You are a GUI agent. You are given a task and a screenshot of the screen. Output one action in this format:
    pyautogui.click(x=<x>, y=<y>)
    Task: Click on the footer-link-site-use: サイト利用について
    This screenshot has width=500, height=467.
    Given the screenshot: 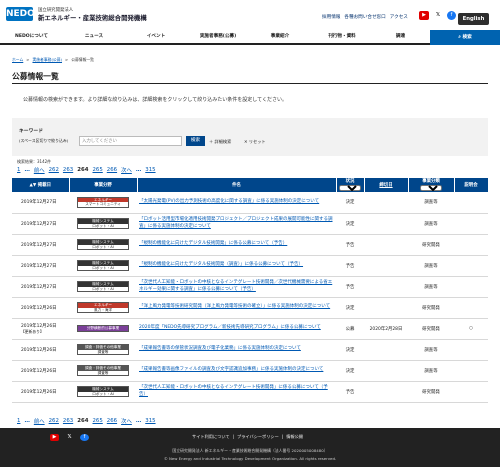 What is the action you would take?
    pyautogui.click(x=211, y=437)
    